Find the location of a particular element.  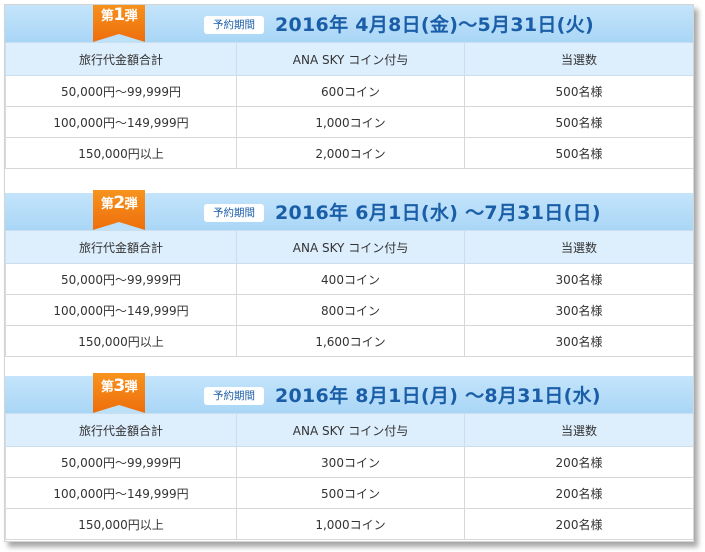

coin-cell: 2,000コイン is located at coordinates (350, 153).